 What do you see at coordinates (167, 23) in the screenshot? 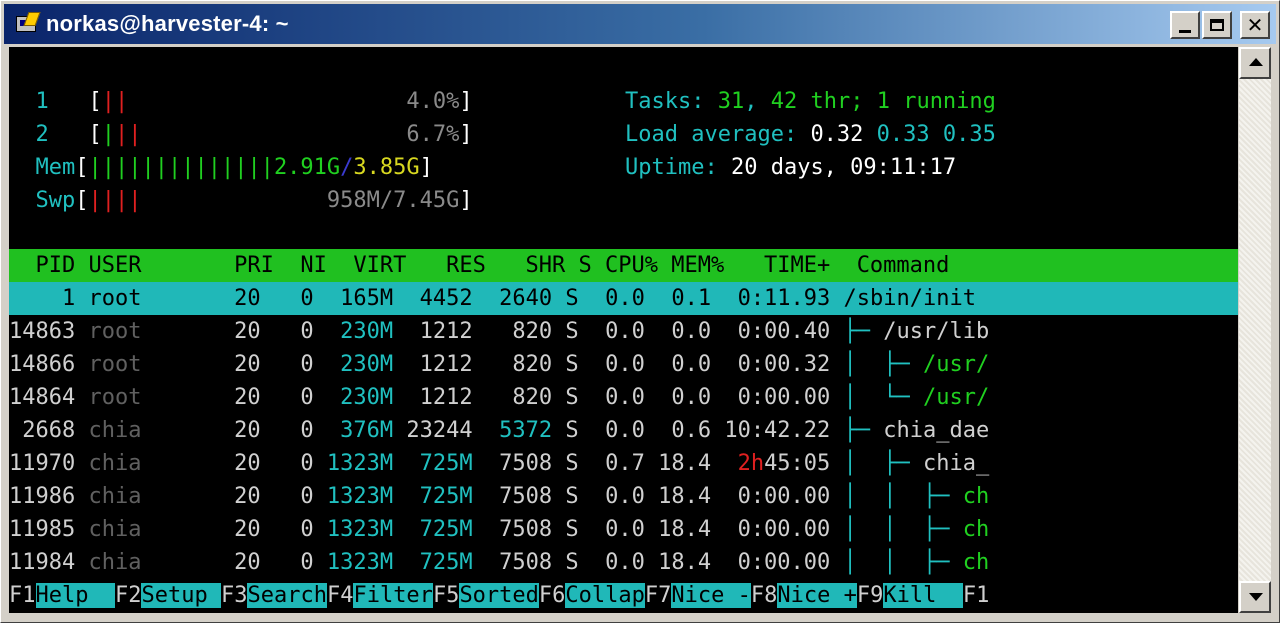
I see `window-title: norkas@harvester-4: ~` at bounding box center [167, 23].